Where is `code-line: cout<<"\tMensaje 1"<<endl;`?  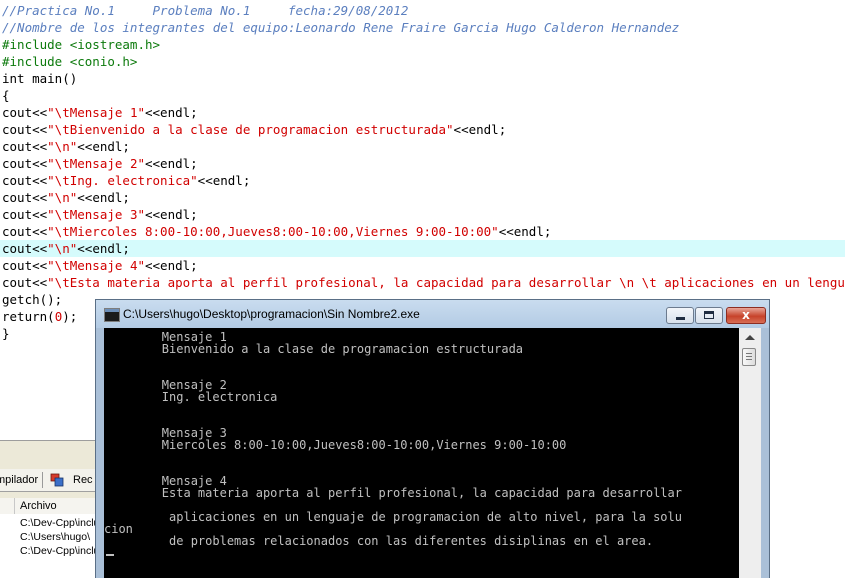 code-line: cout<<"\tMensaje 1"<<endl; is located at coordinates (100, 112).